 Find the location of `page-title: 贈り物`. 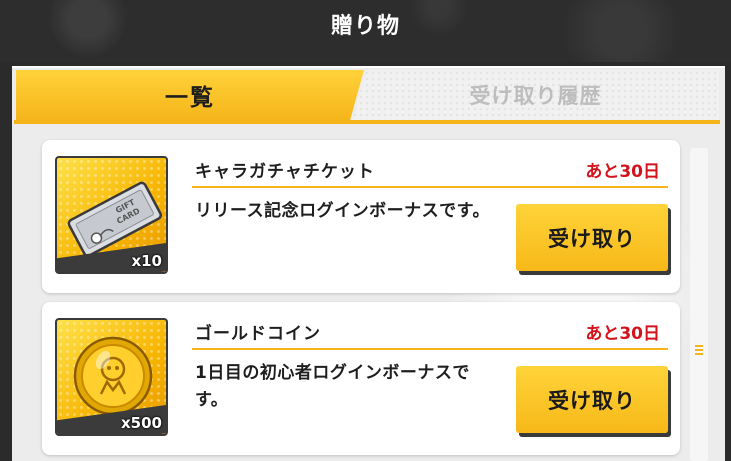

page-title: 贈り物 is located at coordinates (365, 26).